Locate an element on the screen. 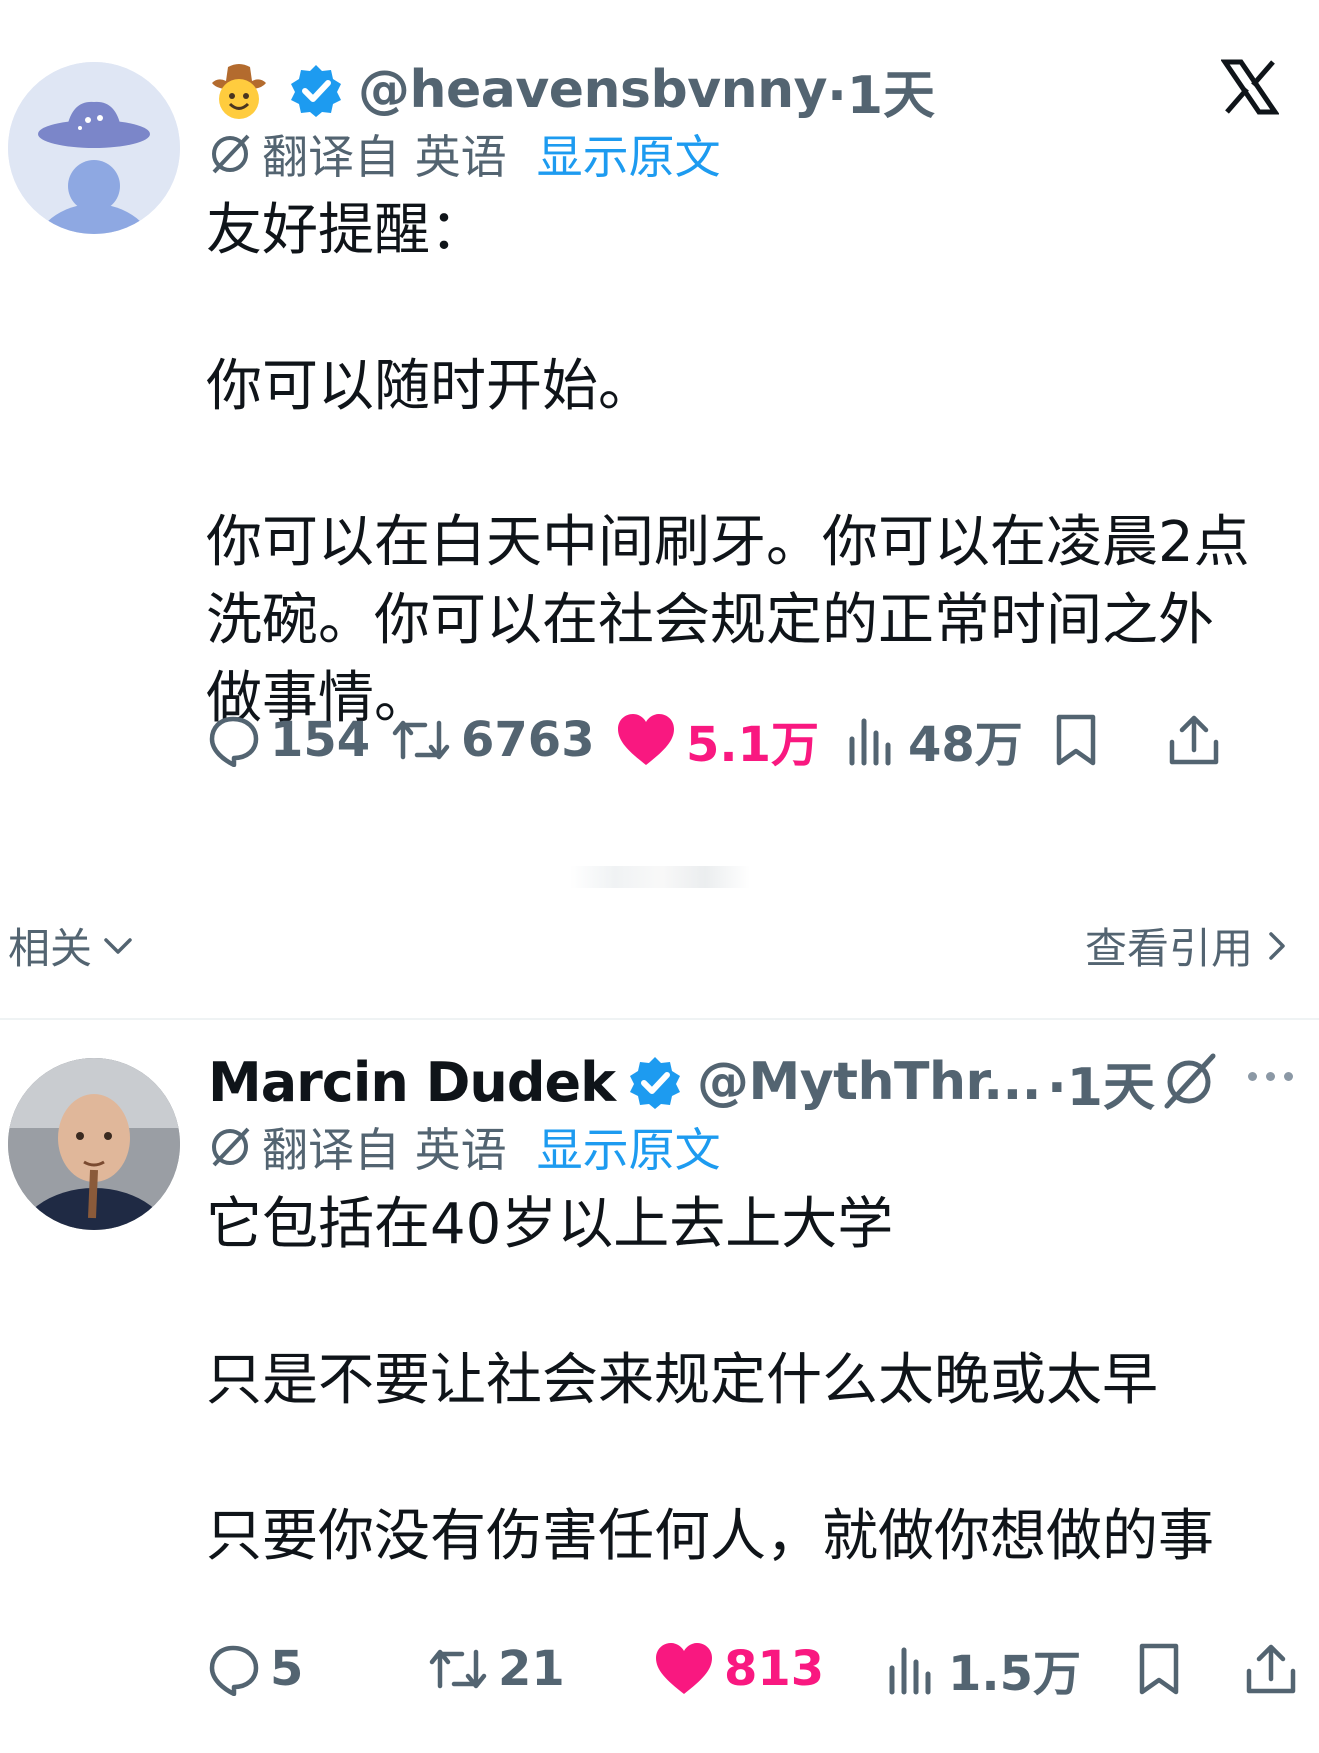  views-button: 48万 is located at coordinates (934, 740).